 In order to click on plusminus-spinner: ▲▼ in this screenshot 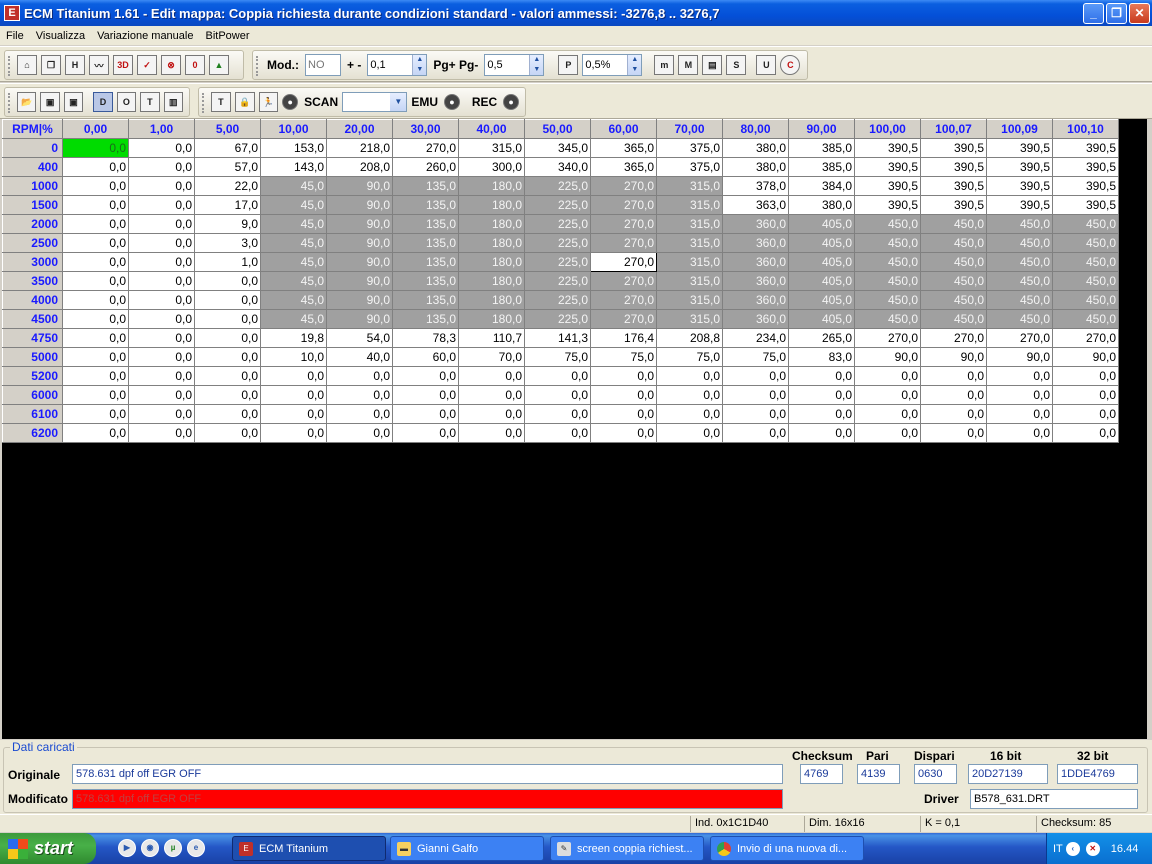, I will do `click(397, 65)`.